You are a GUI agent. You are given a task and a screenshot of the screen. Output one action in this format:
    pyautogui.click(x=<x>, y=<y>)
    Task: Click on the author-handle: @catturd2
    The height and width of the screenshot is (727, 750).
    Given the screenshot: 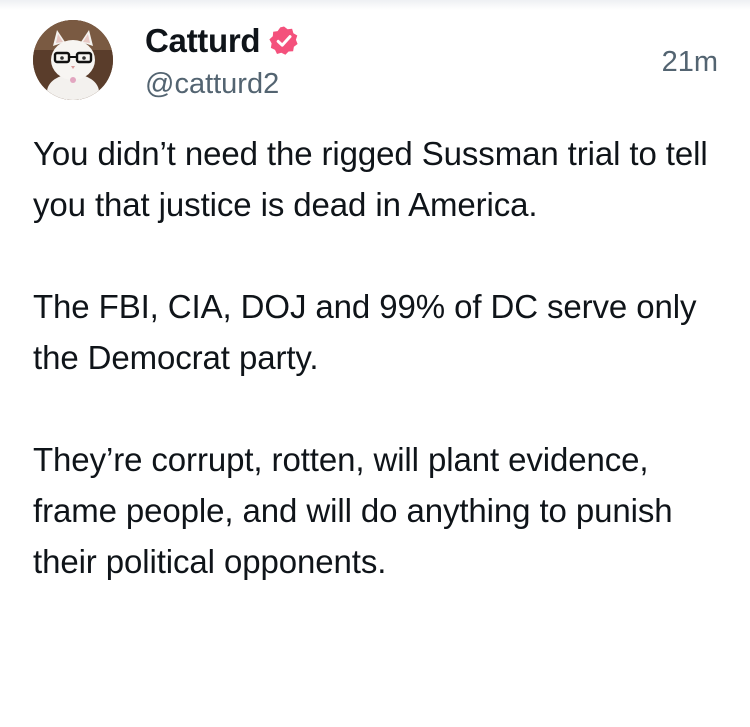 What is the action you would take?
    pyautogui.click(x=212, y=84)
    